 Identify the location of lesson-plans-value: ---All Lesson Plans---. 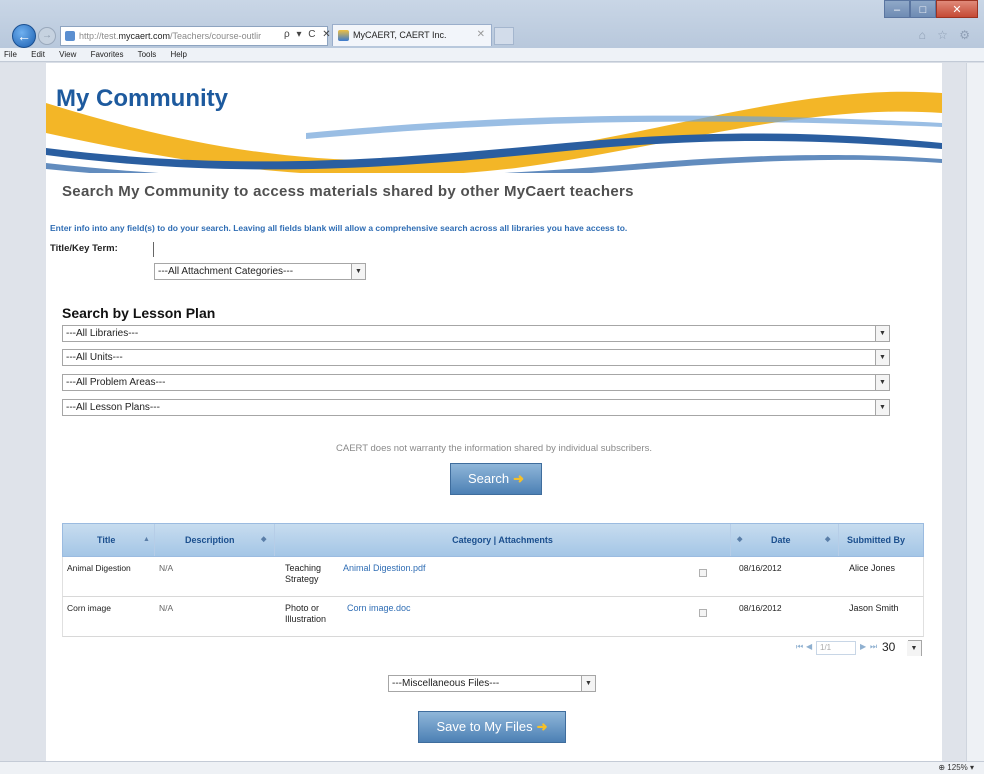
(113, 407).